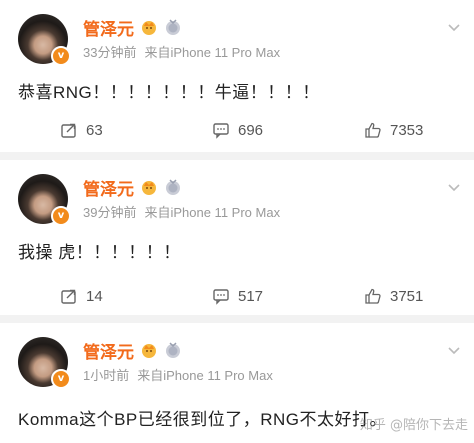 This screenshot has width=474, height=443. I want to click on post-meta: 39分钟前 来自iPhone 11 Pro Max, so click(181, 211).